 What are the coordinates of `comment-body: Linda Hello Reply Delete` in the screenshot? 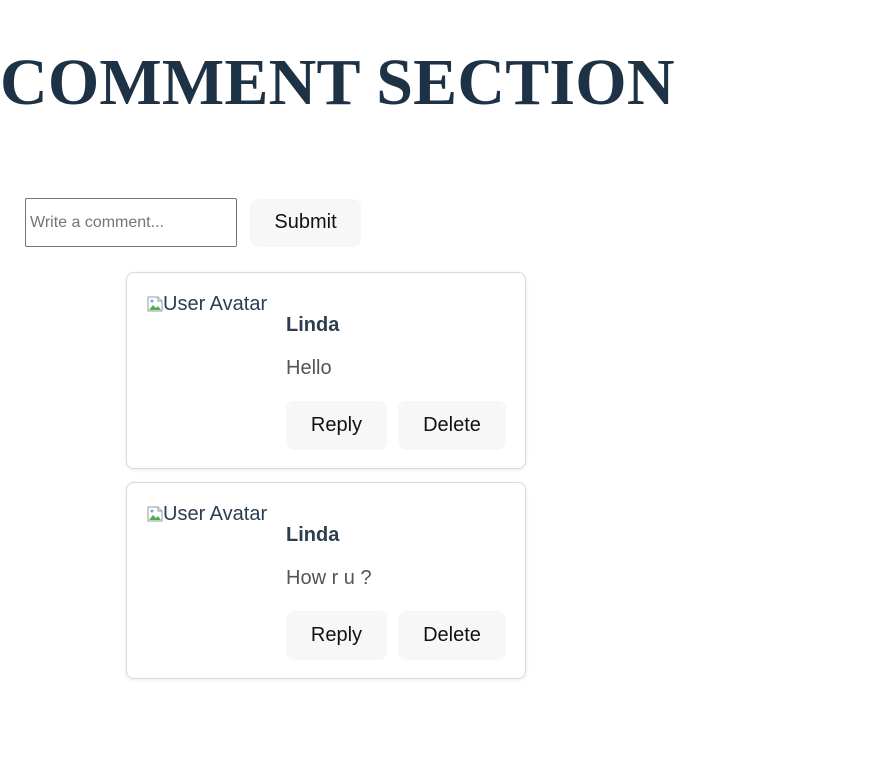 It's located at (396, 381).